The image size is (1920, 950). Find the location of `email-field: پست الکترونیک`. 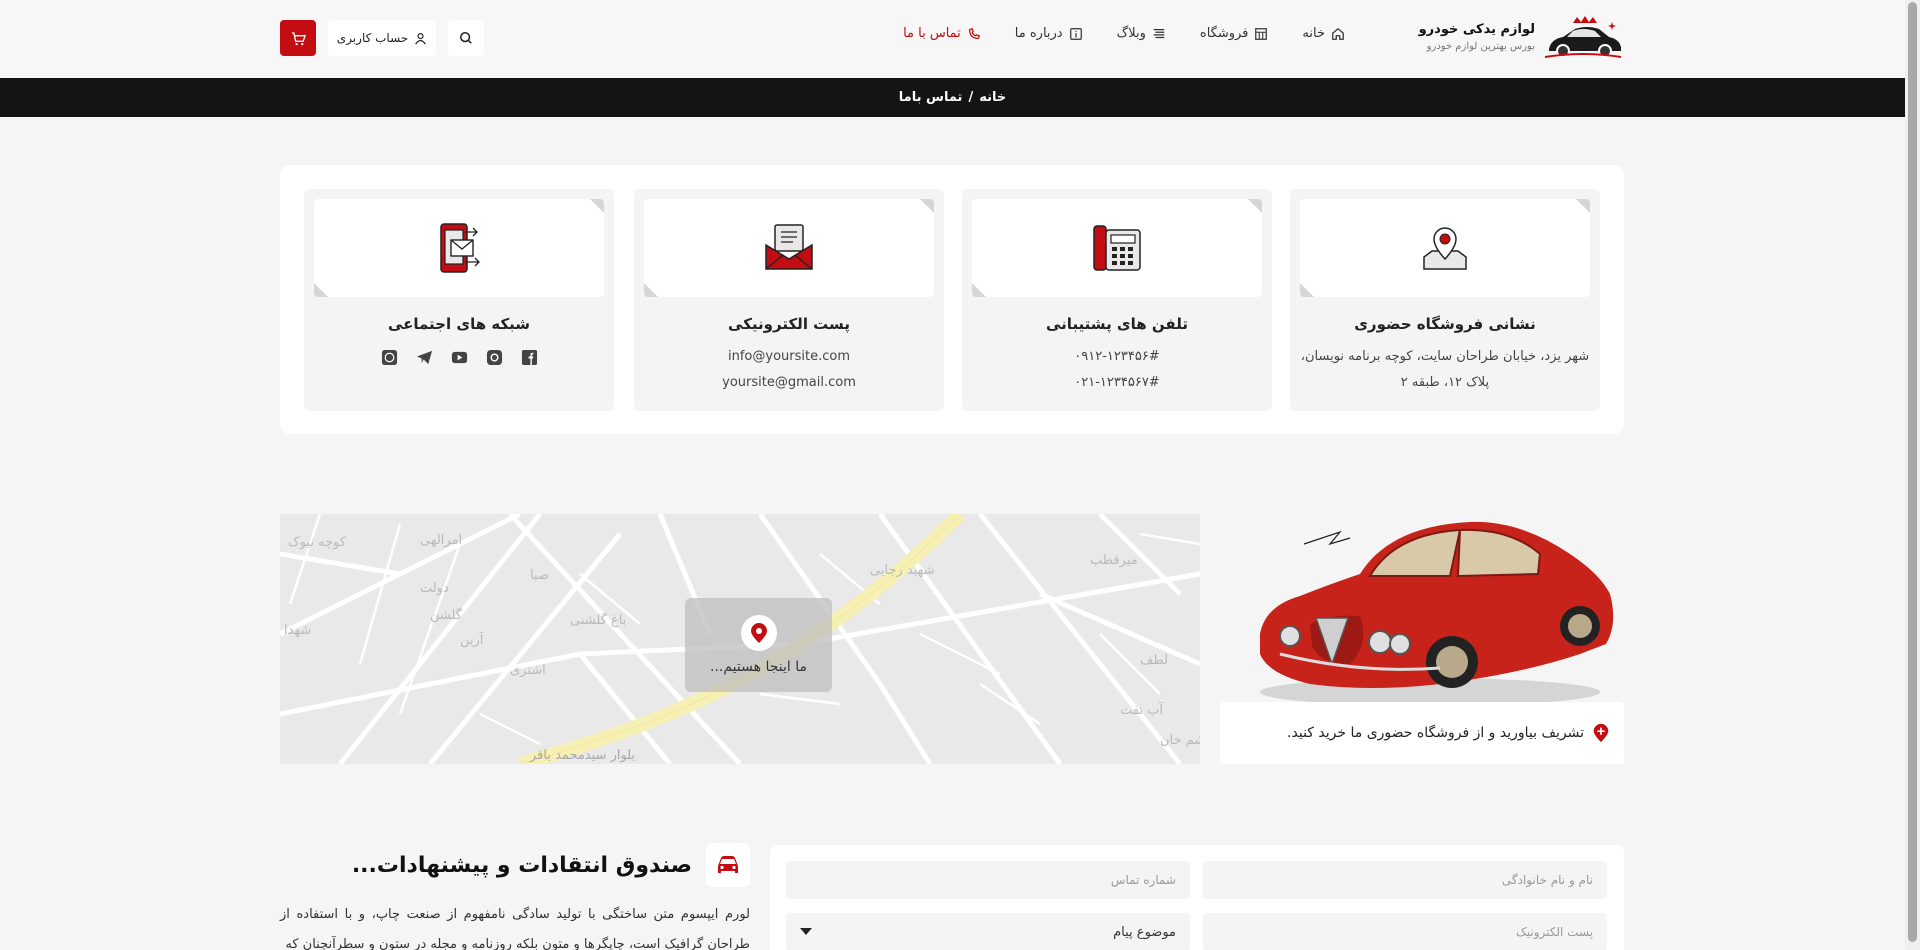

email-field: پست الکترونیک is located at coordinates (1405, 931).